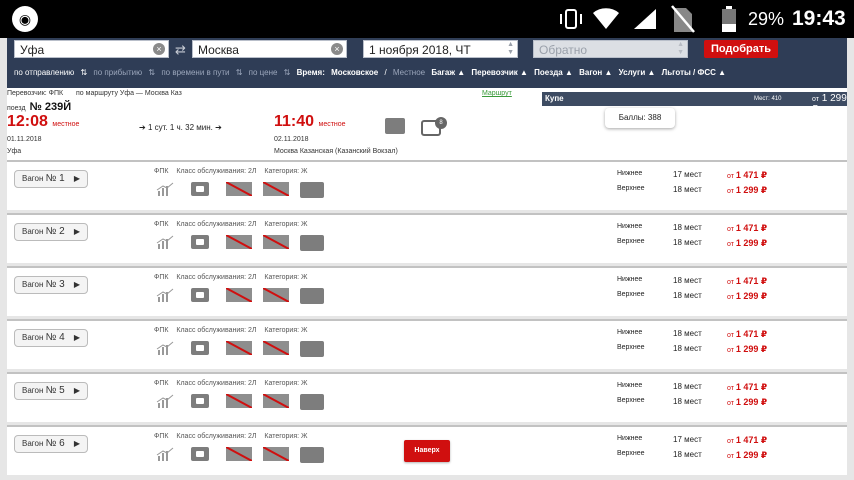  What do you see at coordinates (43, 121) in the screenshot?
I see `departure-time: 12:08 местное` at bounding box center [43, 121].